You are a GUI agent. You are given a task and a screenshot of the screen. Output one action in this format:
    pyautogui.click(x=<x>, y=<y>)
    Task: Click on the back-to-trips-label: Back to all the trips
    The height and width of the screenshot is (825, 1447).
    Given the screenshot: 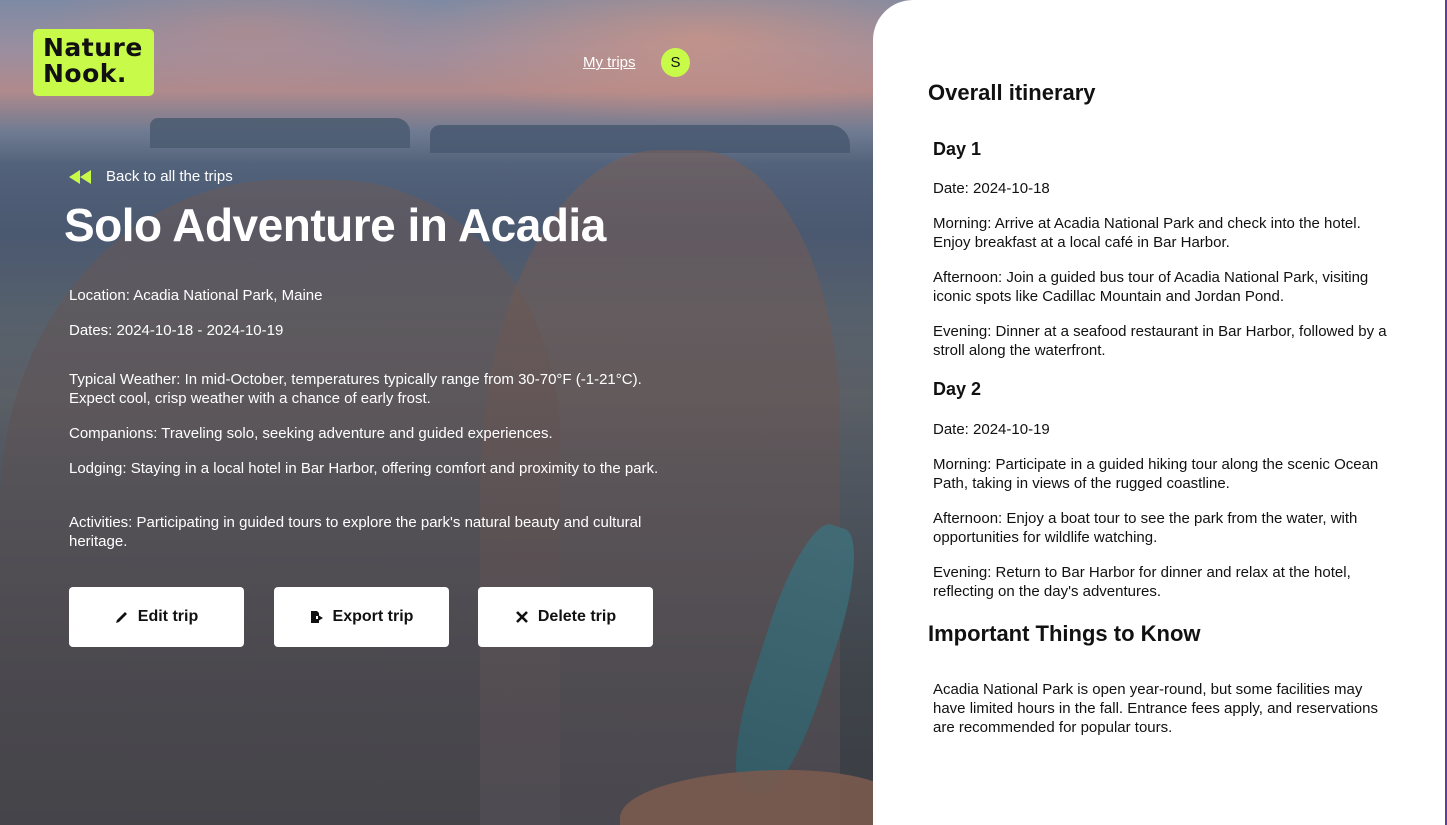 What is the action you would take?
    pyautogui.click(x=169, y=176)
    